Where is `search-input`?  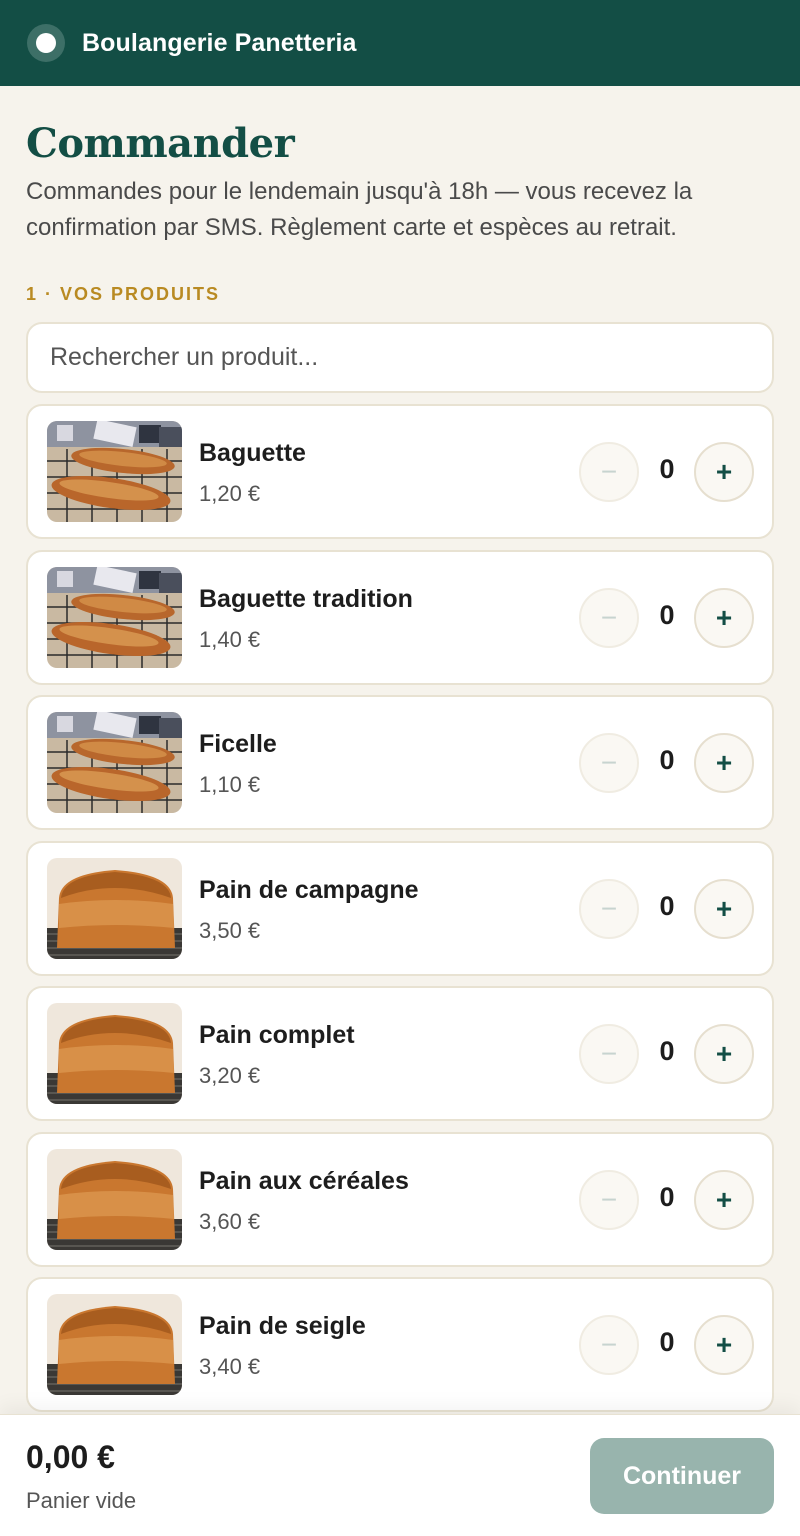 search-input is located at coordinates (400, 357).